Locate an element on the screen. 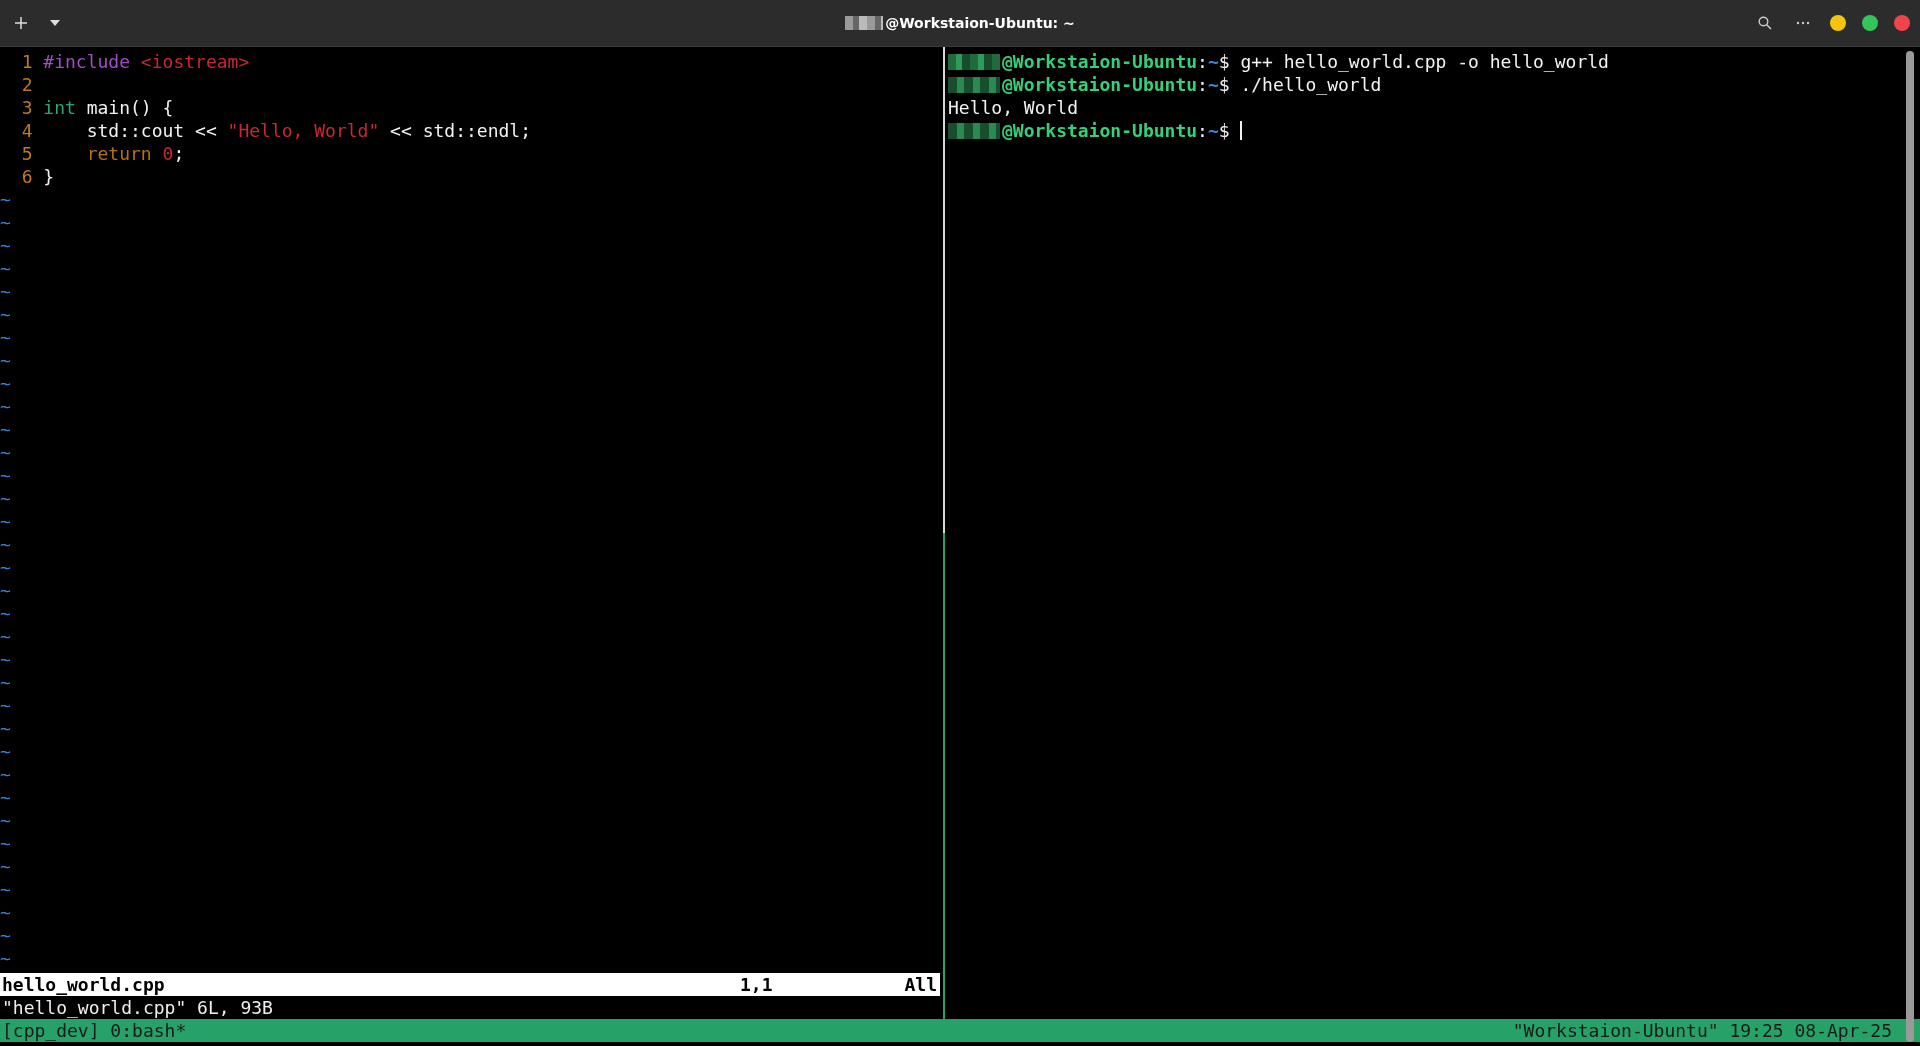 The width and height of the screenshot is (1920, 1046). prompt-line: @Workstaion-Ubuntu:~$ g++ hello_world.cpp -o hello_world is located at coordinates (1305, 61).